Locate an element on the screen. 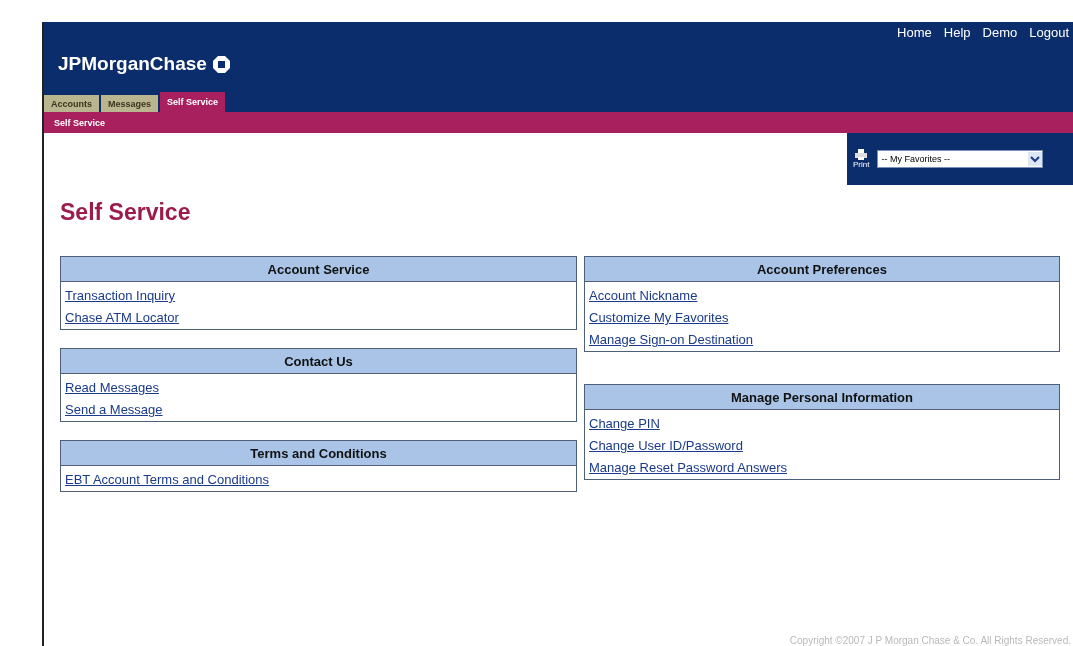 The width and height of the screenshot is (1073, 646). section-link: Customize My Favorites is located at coordinates (659, 317).